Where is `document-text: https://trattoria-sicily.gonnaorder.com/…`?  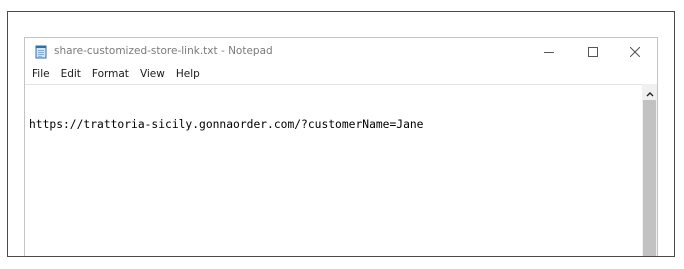 document-text: https://trattoria-sicily.gonnaorder.com/… is located at coordinates (226, 124).